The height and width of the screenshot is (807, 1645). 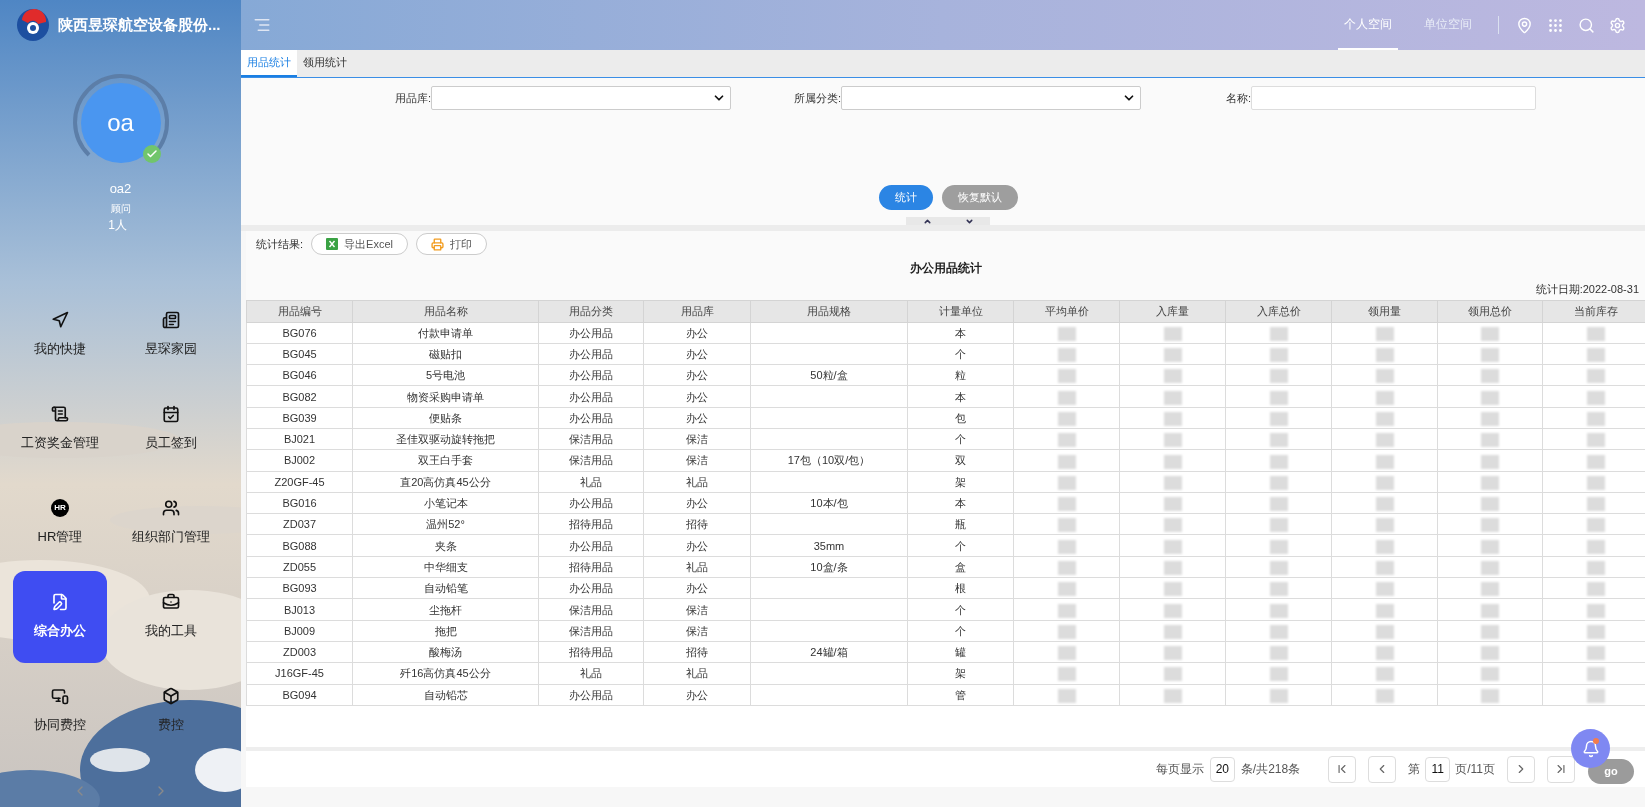 What do you see at coordinates (829, 460) in the screenshot?
I see `table-cell: 17包（10双/包）` at bounding box center [829, 460].